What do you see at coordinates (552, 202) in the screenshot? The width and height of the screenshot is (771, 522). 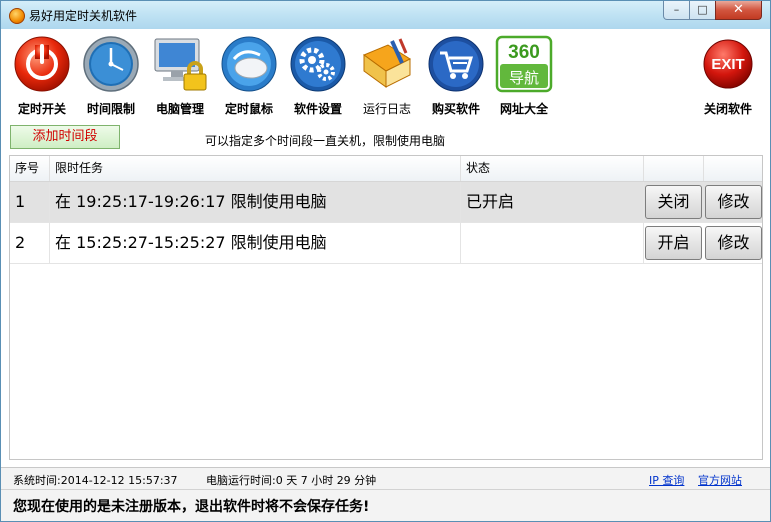 I see `row-status: 已开启` at bounding box center [552, 202].